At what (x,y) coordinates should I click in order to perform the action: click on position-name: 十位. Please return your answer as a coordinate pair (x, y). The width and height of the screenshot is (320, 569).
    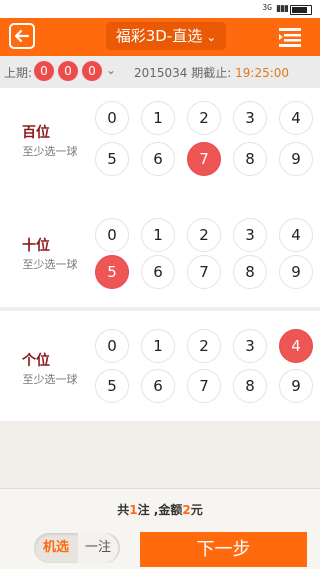
    Looking at the image, I should click on (36, 246).